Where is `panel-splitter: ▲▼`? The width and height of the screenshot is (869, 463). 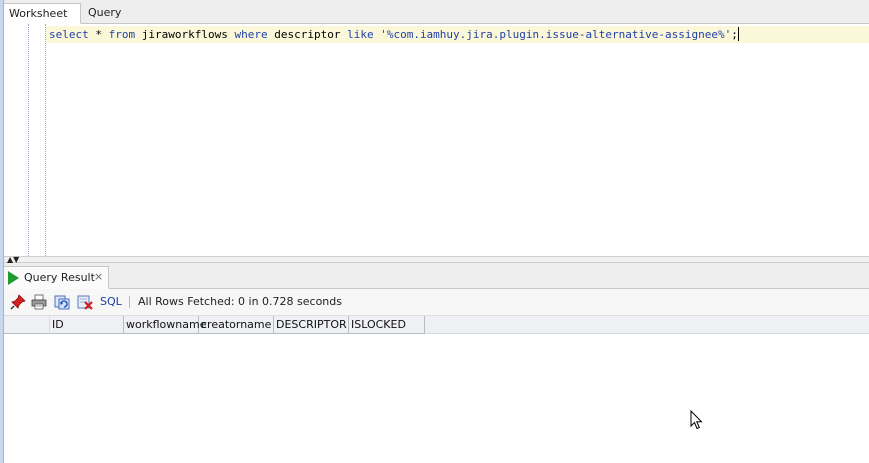 panel-splitter: ▲▼ is located at coordinates (436, 260).